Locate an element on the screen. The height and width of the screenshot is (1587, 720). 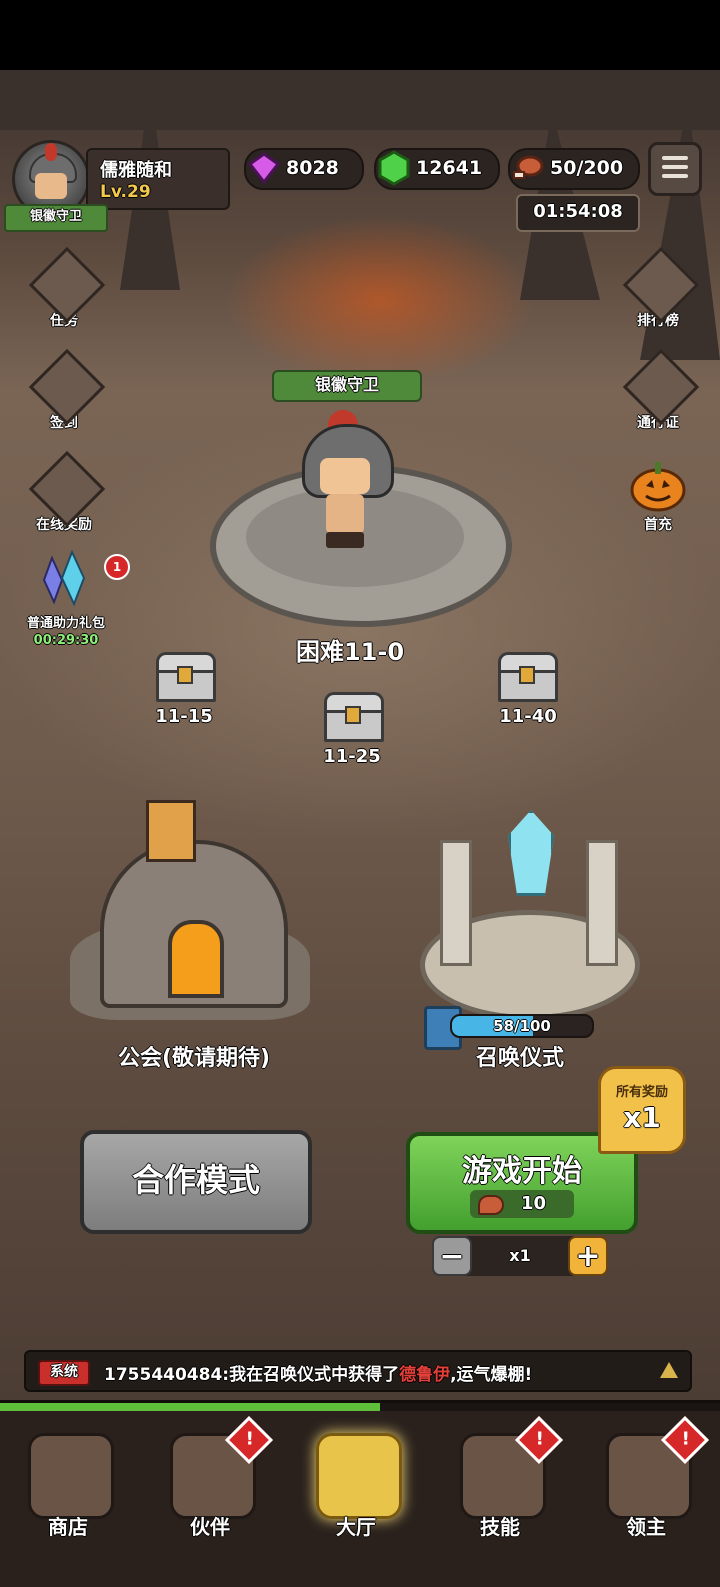
nav-skills: ! 技能 is located at coordinates (502, 1484).